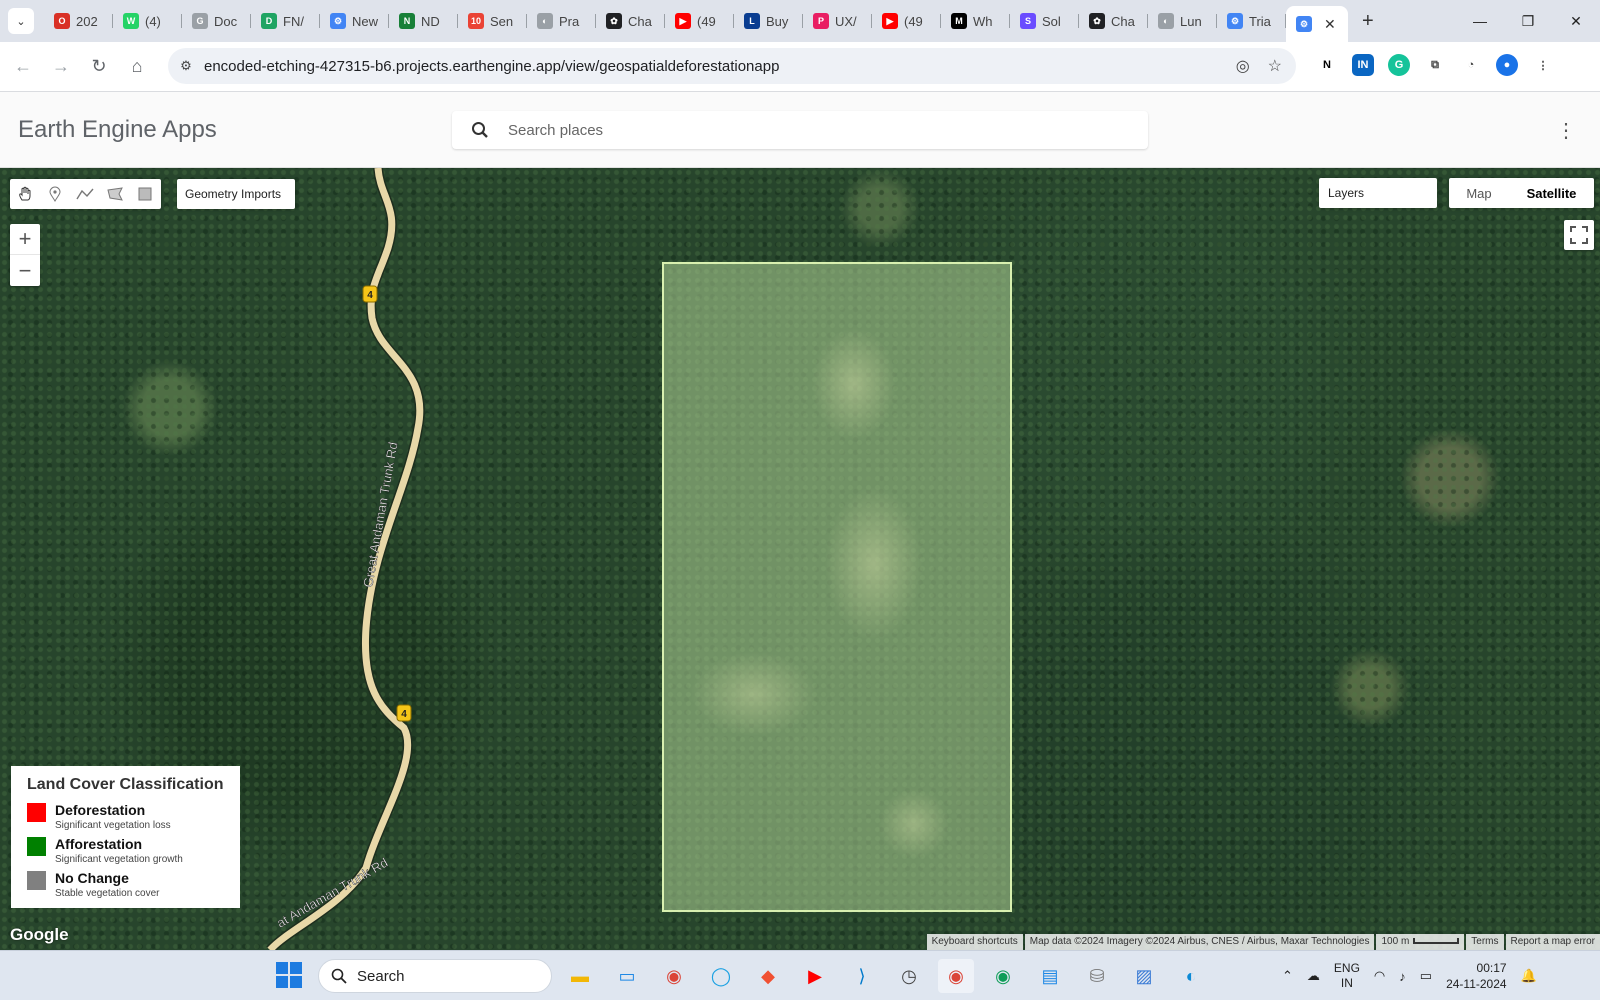 The width and height of the screenshot is (1600, 1001). Describe the element at coordinates (1551, 193) in the screenshot. I see `map-type-satellite-button: Satellite` at that location.